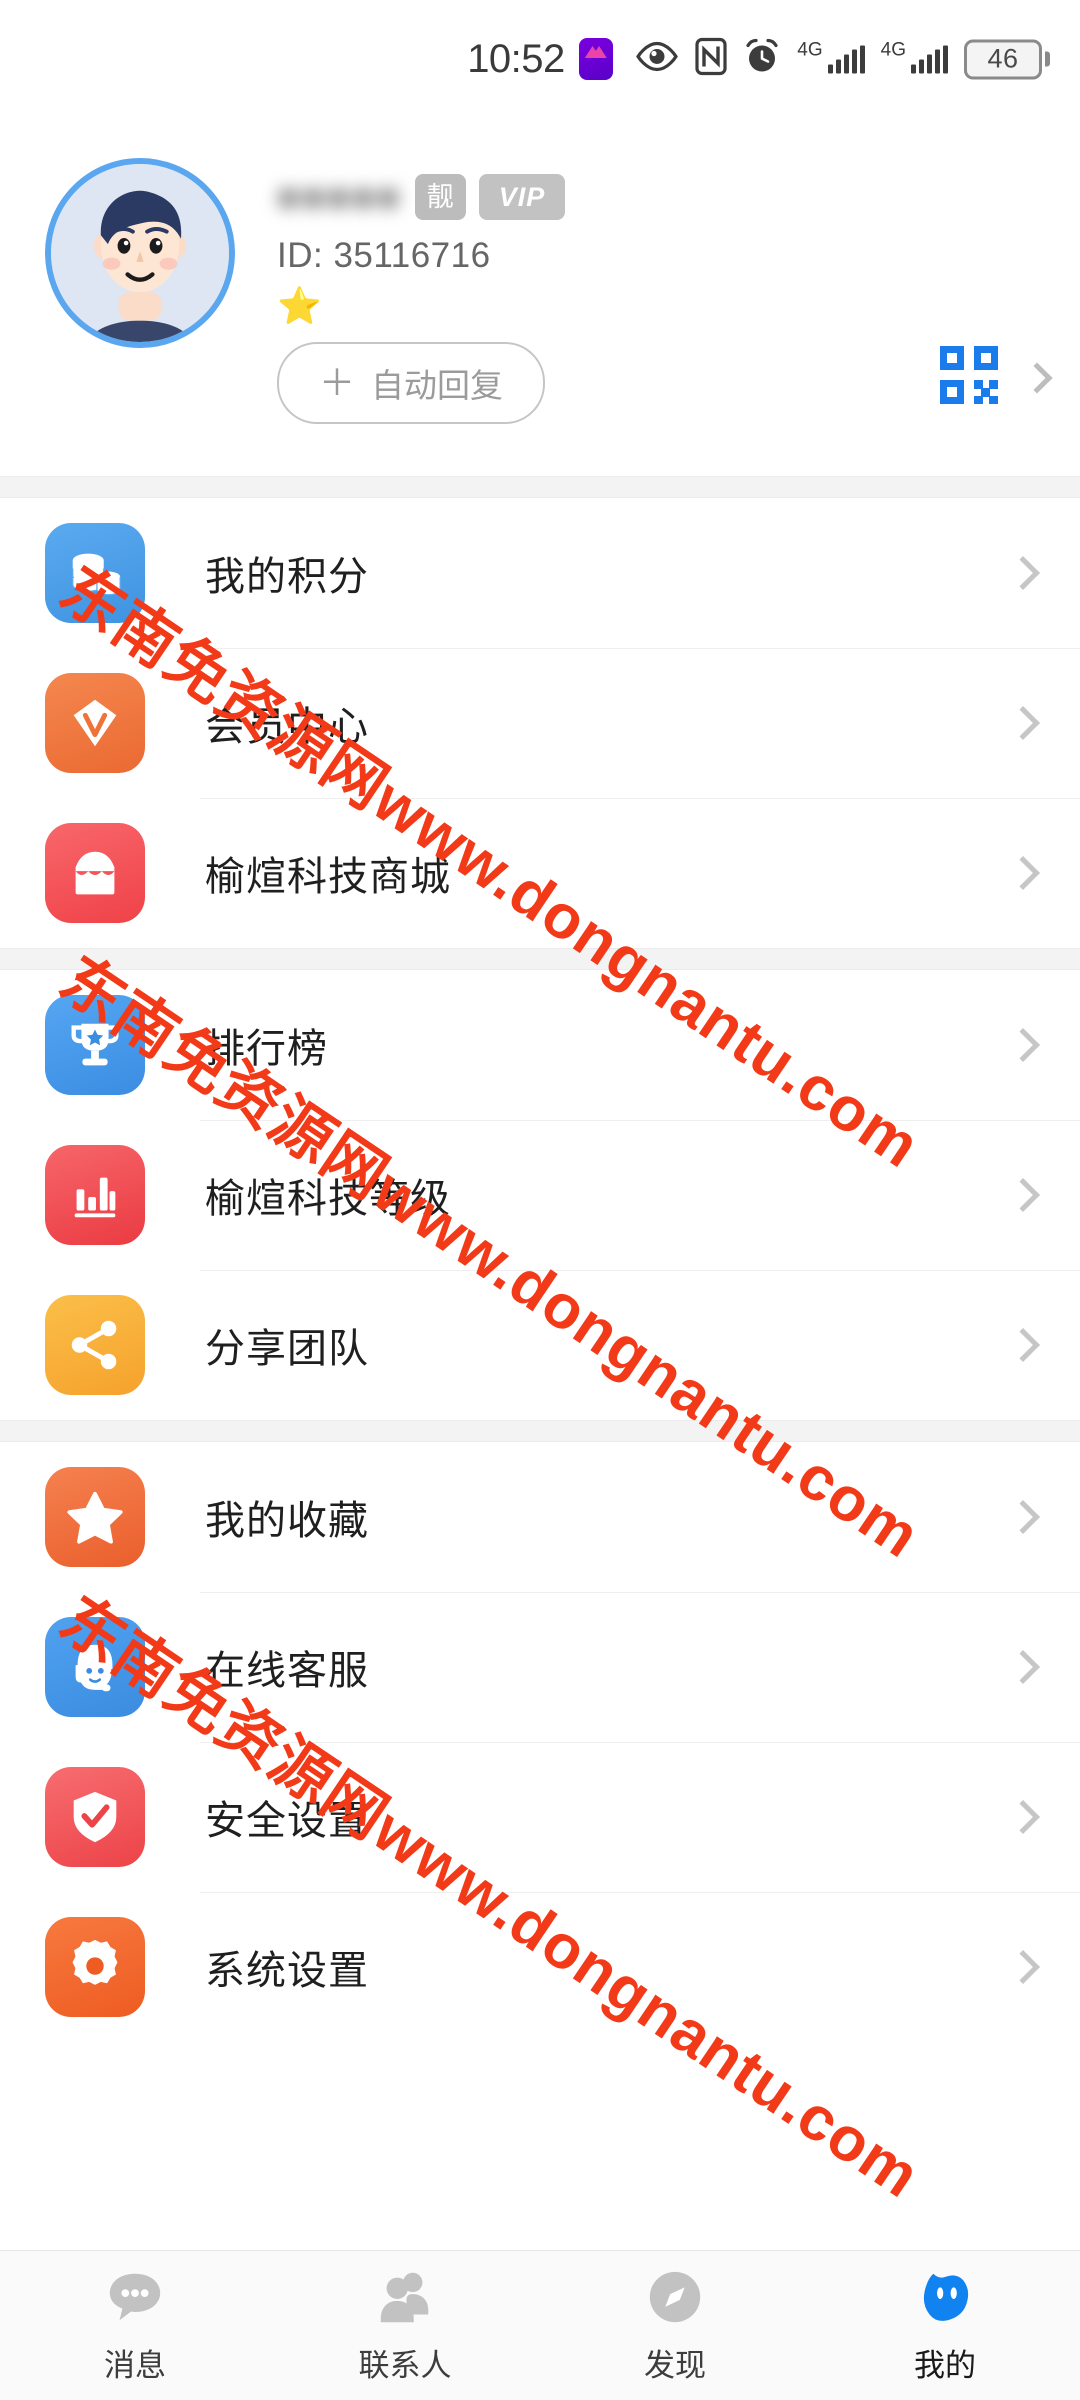 Image resolution: width=1080 pixels, height=2400 pixels. What do you see at coordinates (437, 385) in the screenshot?
I see `auto-reply-label: 自动回复` at bounding box center [437, 385].